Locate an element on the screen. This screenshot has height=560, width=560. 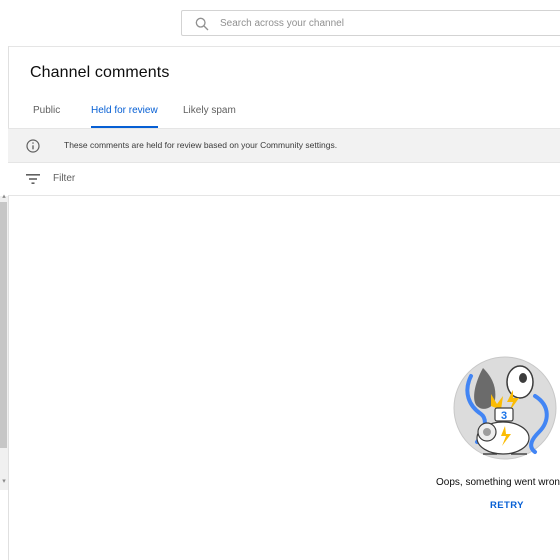
tab-held-for-review: Held for review is located at coordinates (124, 112).